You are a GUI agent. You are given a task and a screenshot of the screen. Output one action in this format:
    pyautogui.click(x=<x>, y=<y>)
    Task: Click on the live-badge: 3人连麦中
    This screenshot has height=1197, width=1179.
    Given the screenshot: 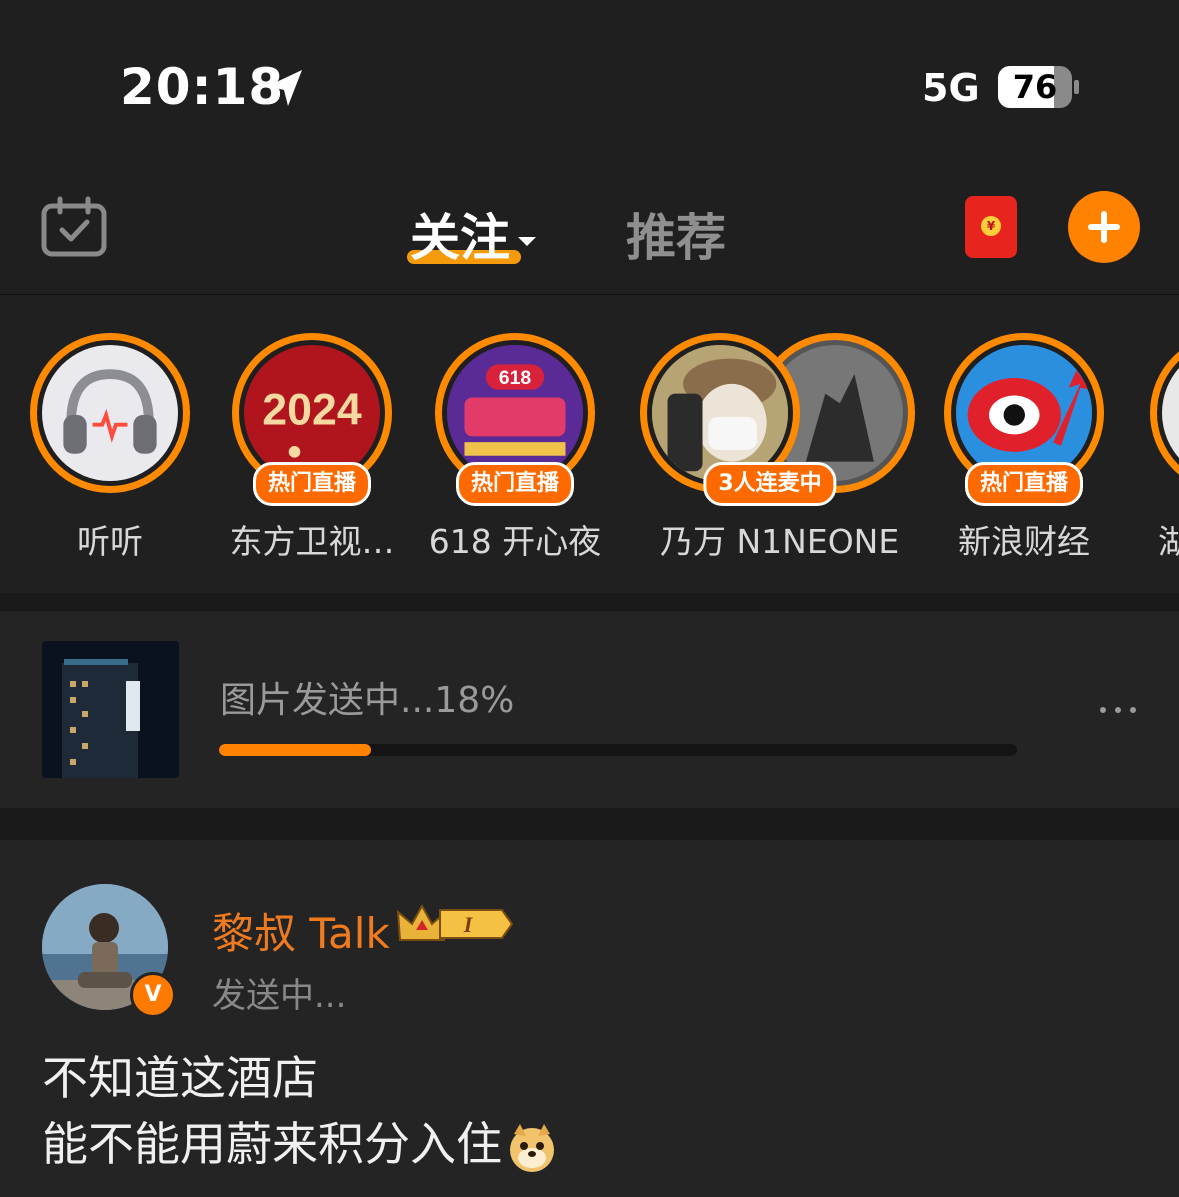 What is the action you would take?
    pyautogui.click(x=770, y=484)
    